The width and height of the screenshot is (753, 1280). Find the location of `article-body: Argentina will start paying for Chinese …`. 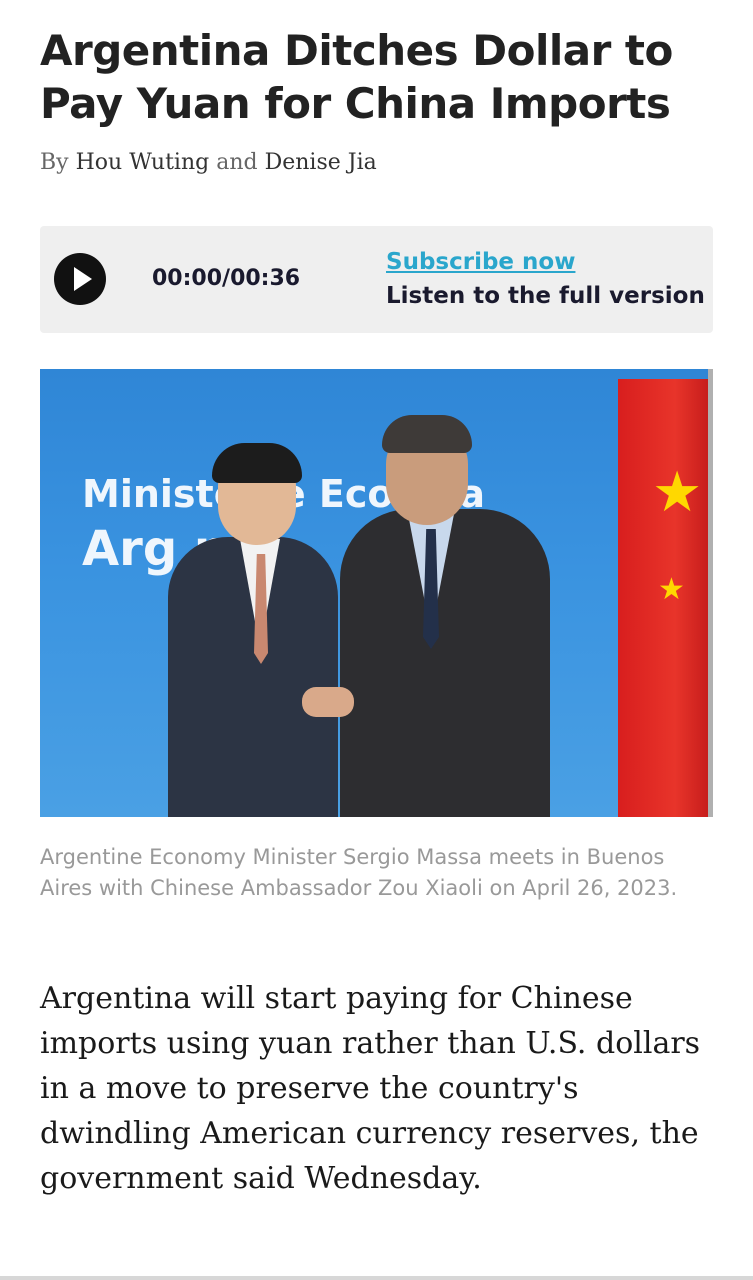

article-body: Argentina will start paying for Chinese … is located at coordinates (370, 1088).